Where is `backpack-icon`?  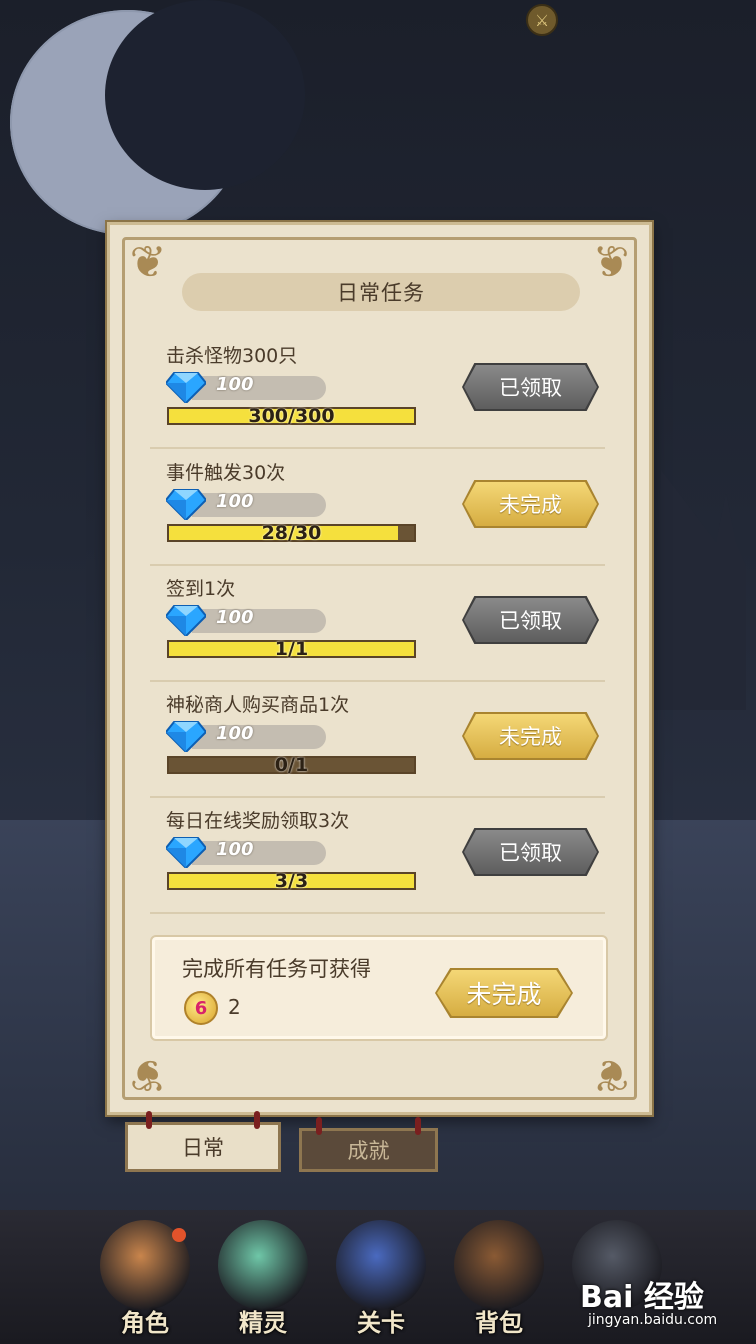 backpack-icon is located at coordinates (499, 1265).